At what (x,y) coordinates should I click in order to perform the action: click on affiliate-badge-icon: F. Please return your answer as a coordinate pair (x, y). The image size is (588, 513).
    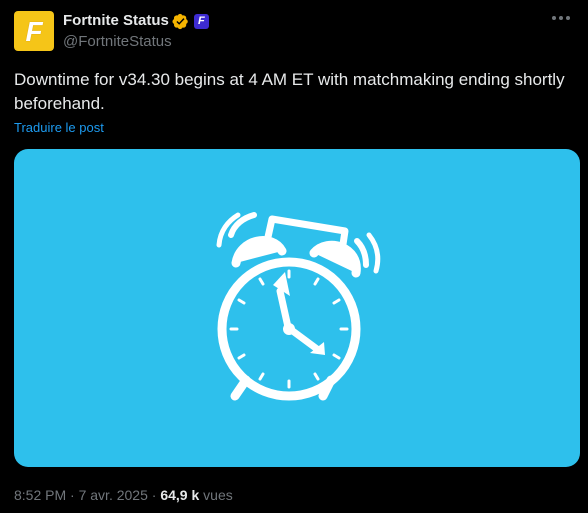
    Looking at the image, I should click on (201, 21).